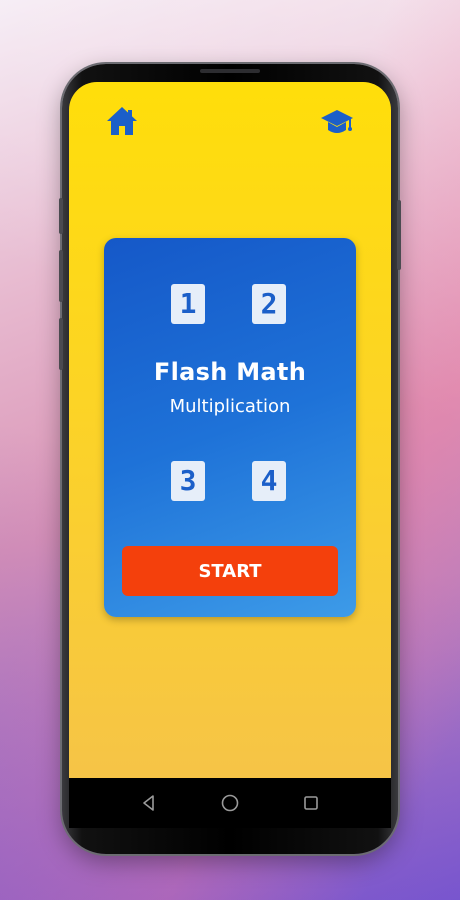 The height and width of the screenshot is (900, 460). Describe the element at coordinates (269, 304) in the screenshot. I see `number-tile: 2` at that location.